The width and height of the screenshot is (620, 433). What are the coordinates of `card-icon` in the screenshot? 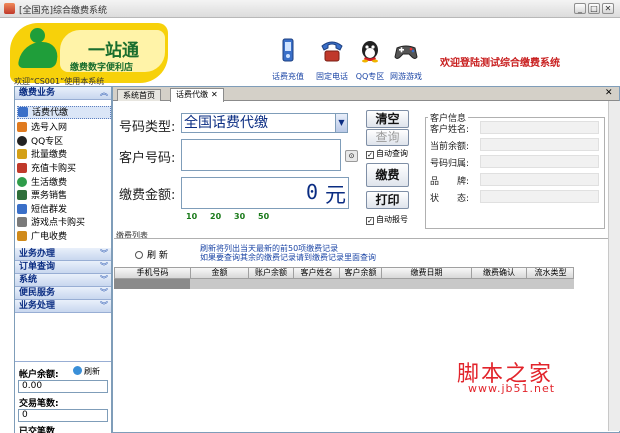 It's located at (22, 168).